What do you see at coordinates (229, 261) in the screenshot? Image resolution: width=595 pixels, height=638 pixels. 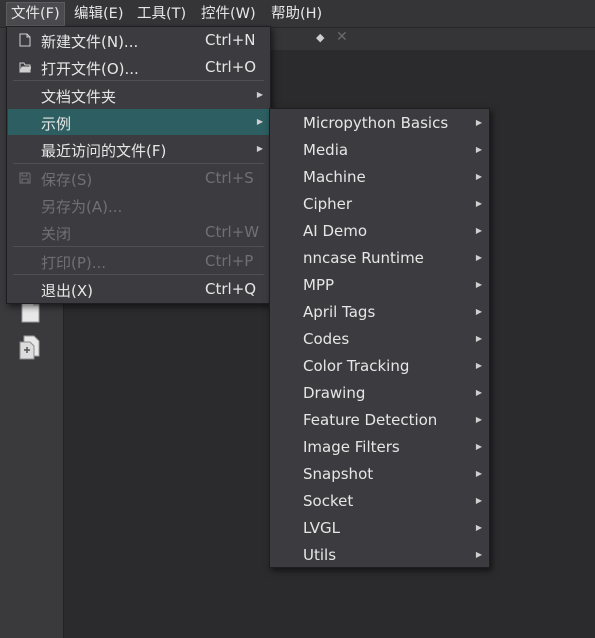 I see `menu-item-shortcut: Ctrl+P` at bounding box center [229, 261].